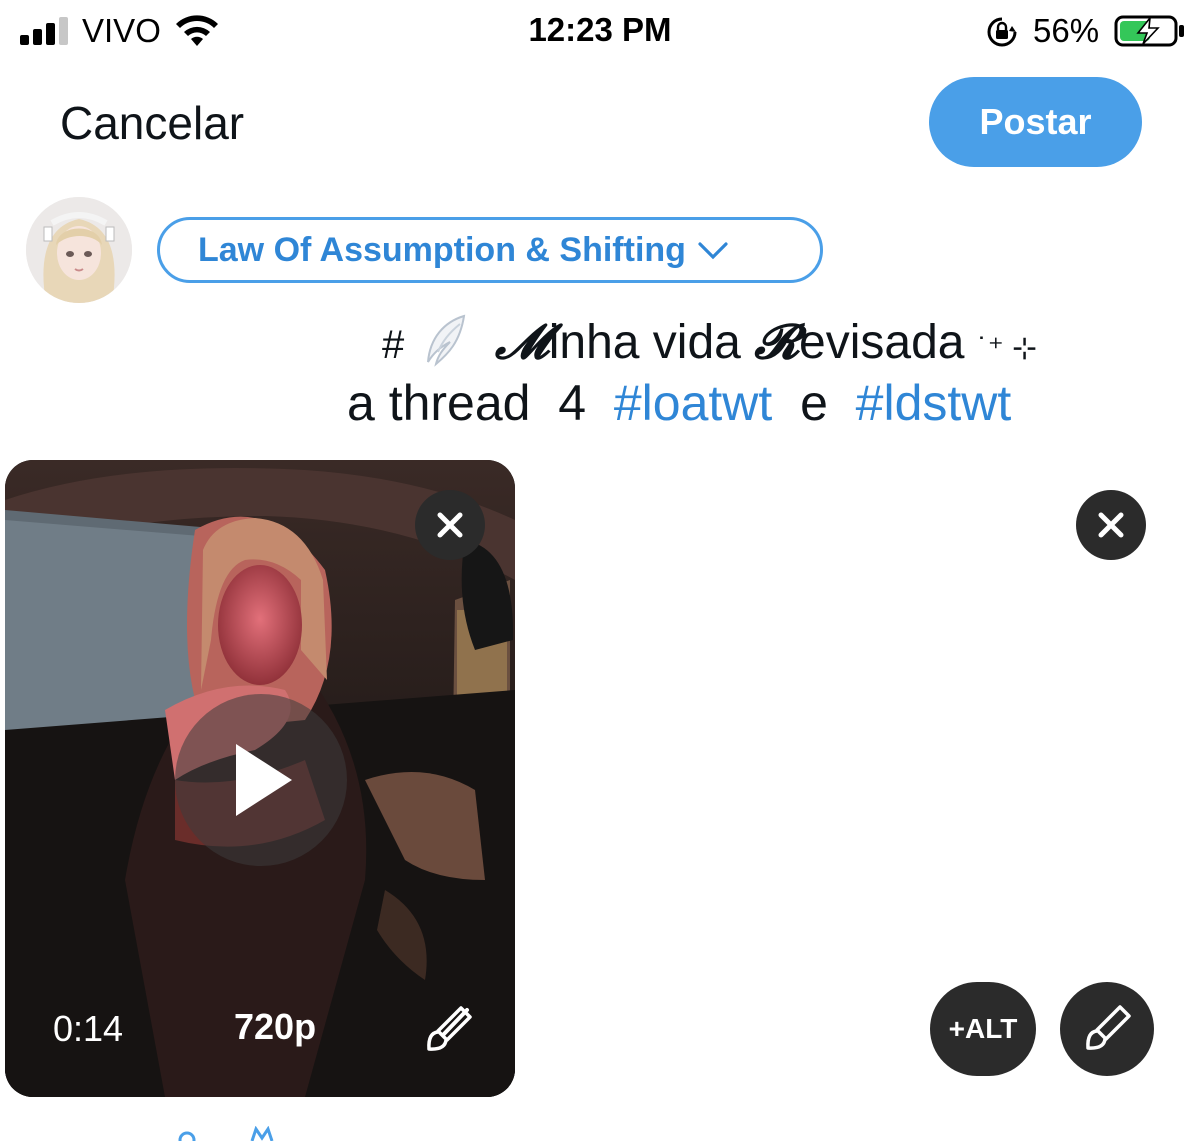 This screenshot has width=1200, height=1141. Describe the element at coordinates (88, 1028) in the screenshot. I see `video-duration: 0:14` at that location.